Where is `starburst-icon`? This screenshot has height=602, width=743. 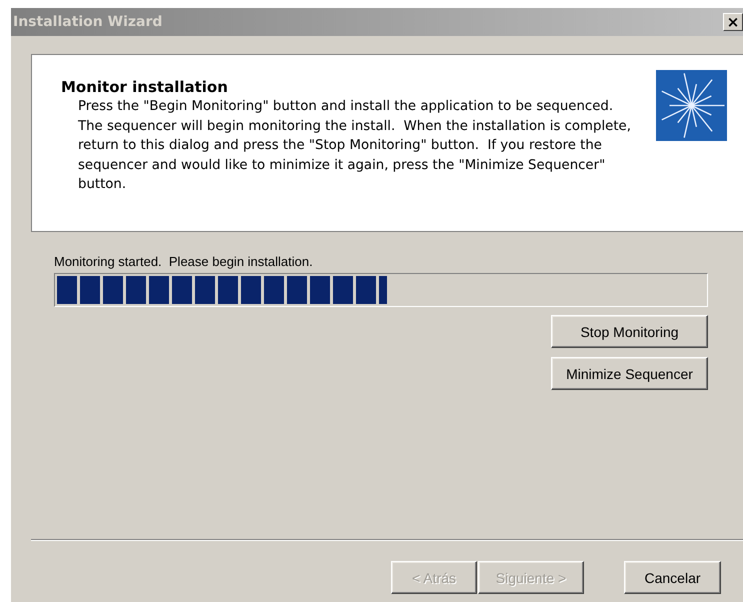 starburst-icon is located at coordinates (691, 105).